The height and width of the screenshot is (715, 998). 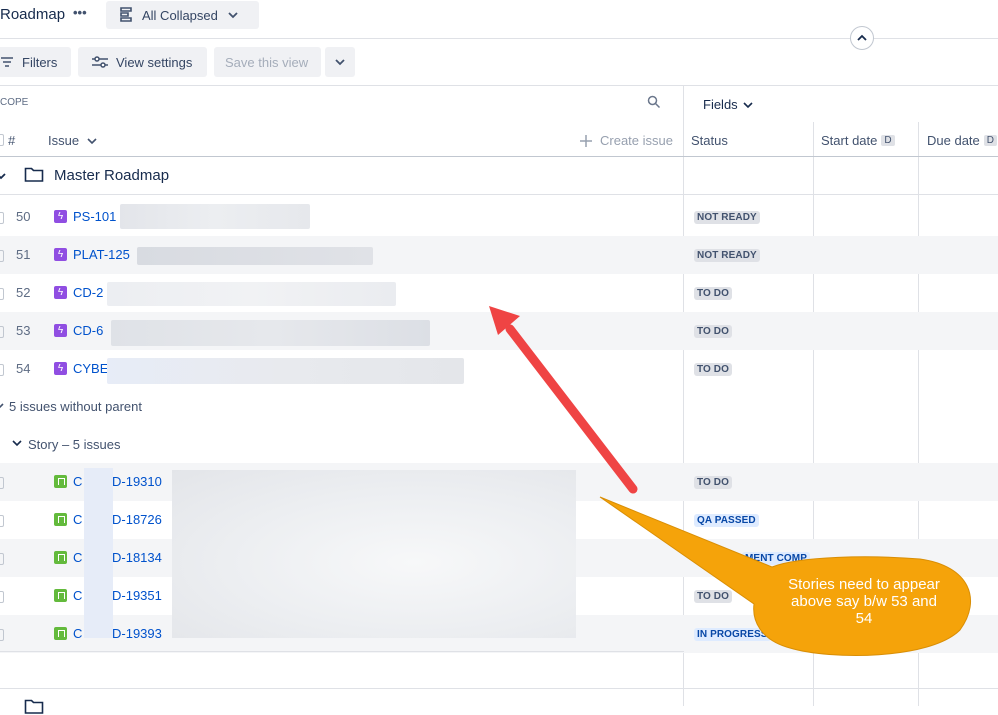 What do you see at coordinates (14, 102) in the screenshot?
I see `scope-label: COPE` at bounding box center [14, 102].